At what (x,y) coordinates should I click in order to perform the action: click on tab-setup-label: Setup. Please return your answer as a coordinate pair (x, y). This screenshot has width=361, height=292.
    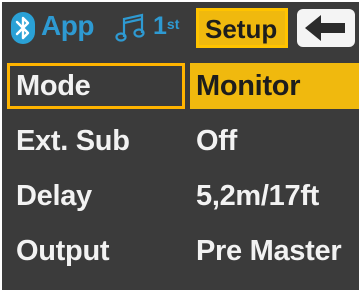
    Looking at the image, I should click on (241, 29).